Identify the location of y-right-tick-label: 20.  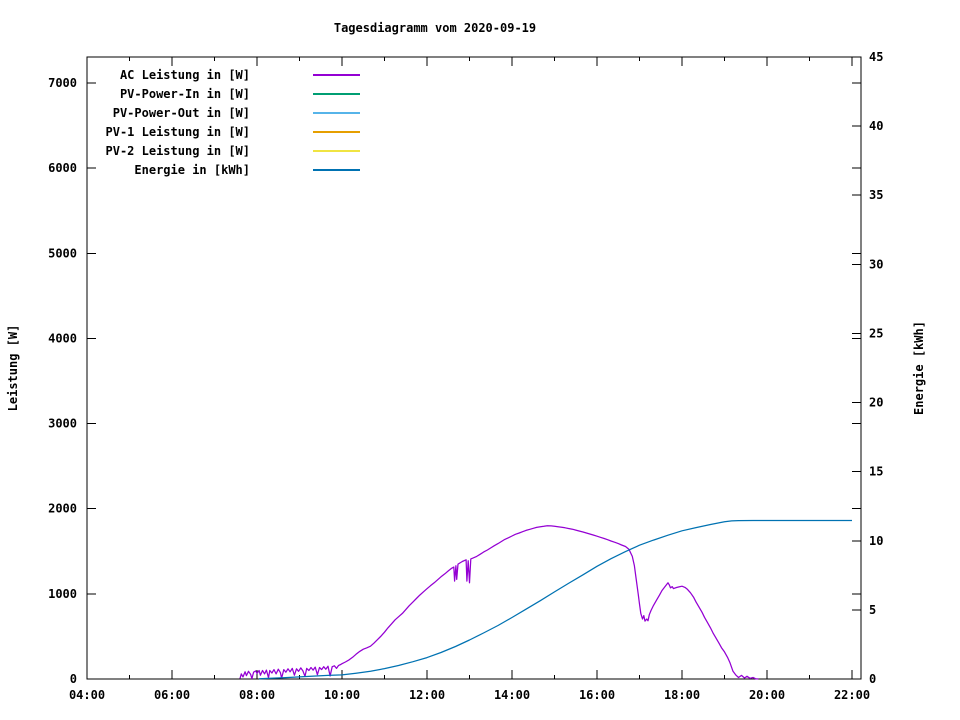
(876, 403).